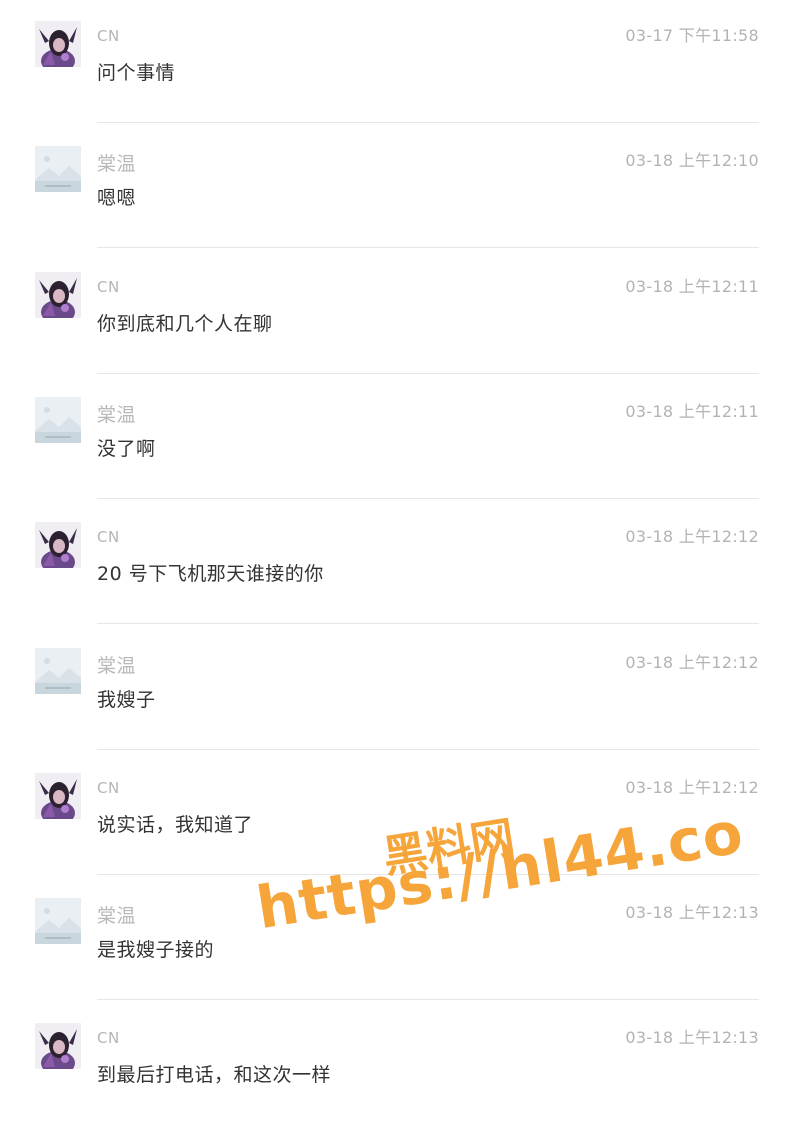 The width and height of the screenshot is (800, 1127). What do you see at coordinates (400, 313) in the screenshot?
I see `message-item: CN 03-18 上午12:11 你到底和几个人在聊` at bounding box center [400, 313].